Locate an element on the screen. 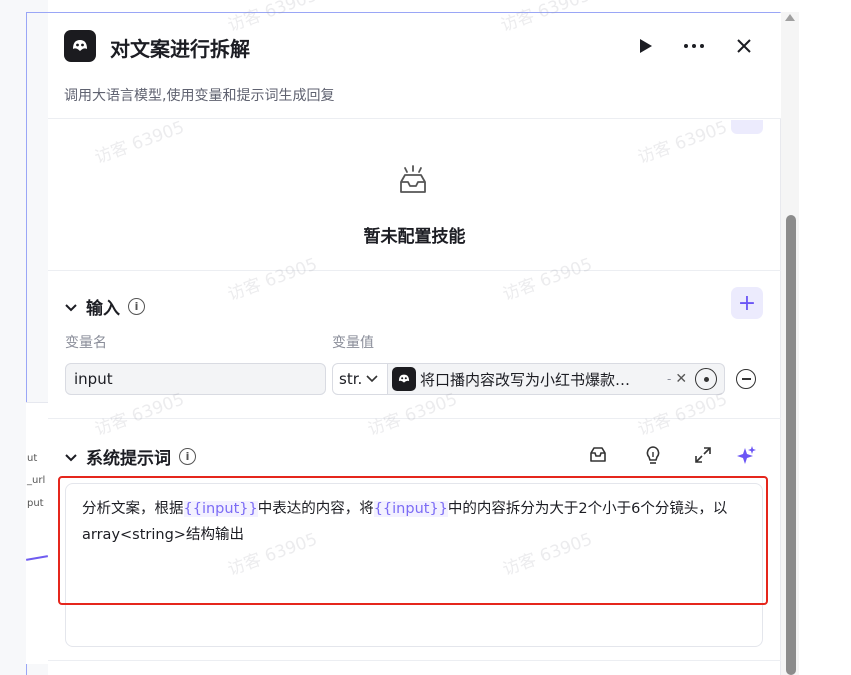  close-button is located at coordinates (744, 46).